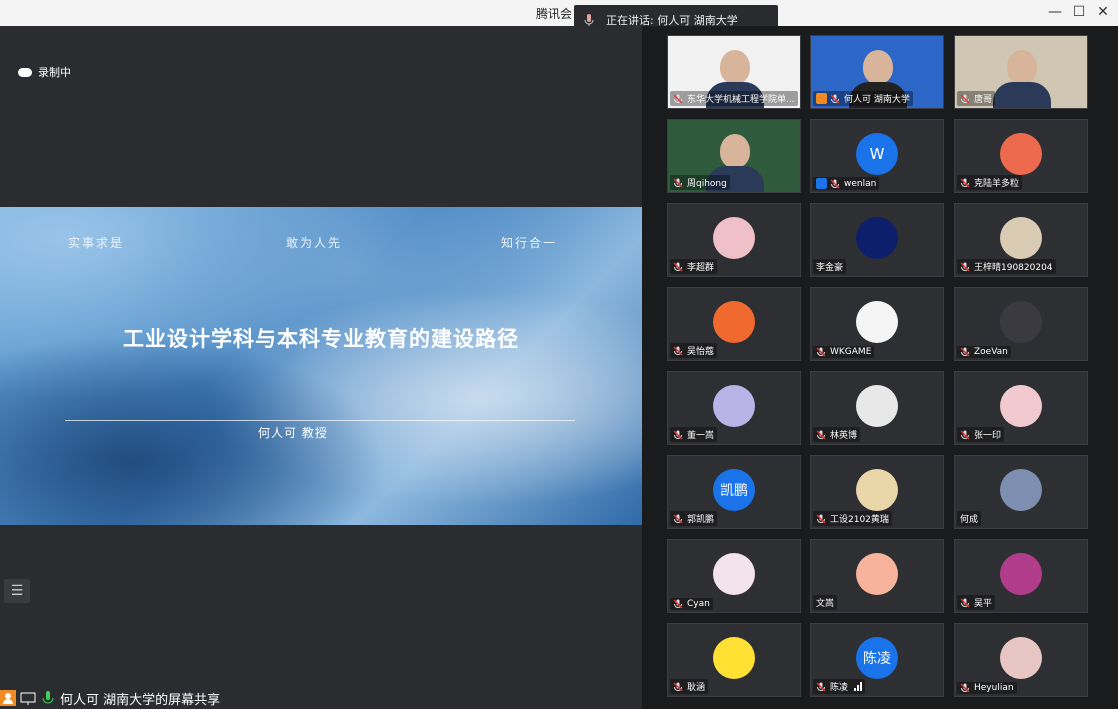  Describe the element at coordinates (701, 520) in the screenshot. I see `participant-name: 郭凯鹏` at that location.